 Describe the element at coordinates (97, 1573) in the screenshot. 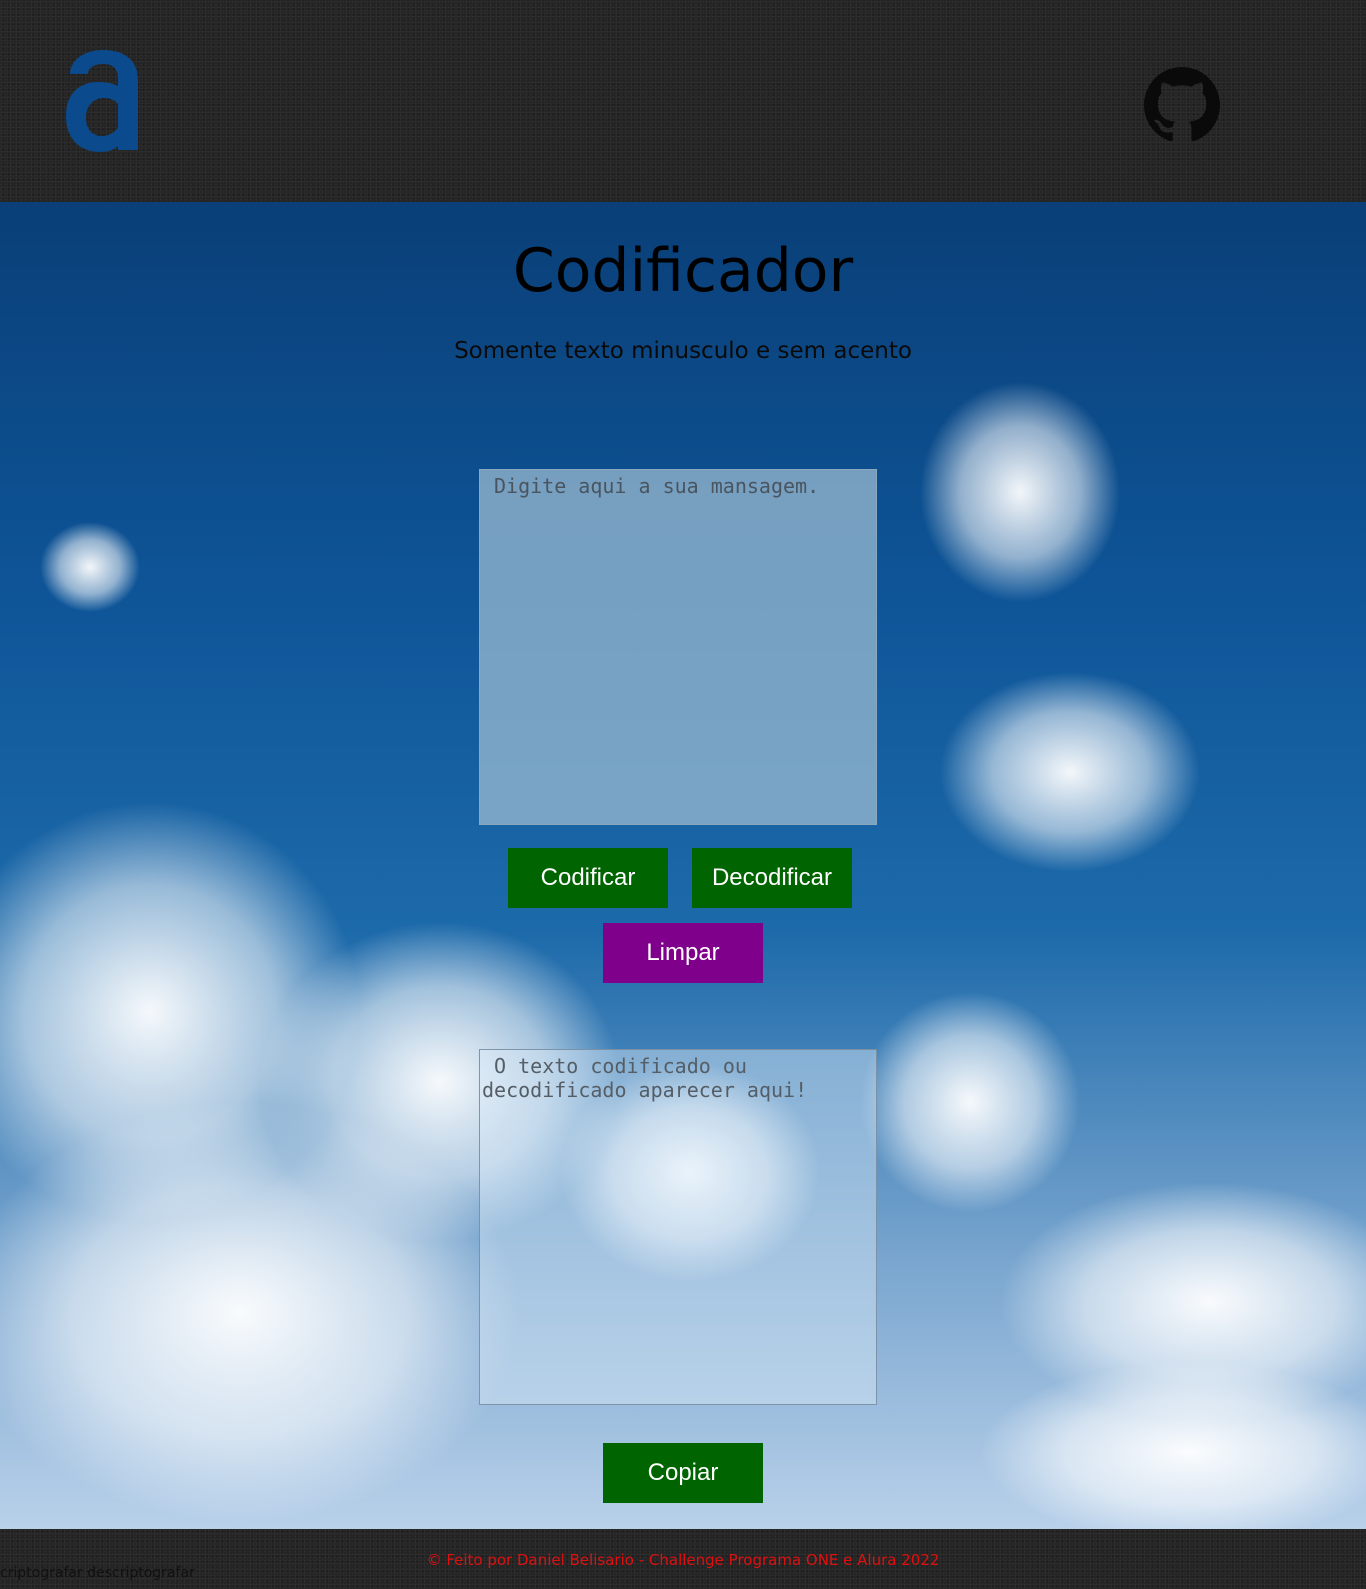

I see `footer-hidden-text: criptografar descriptografar` at that location.